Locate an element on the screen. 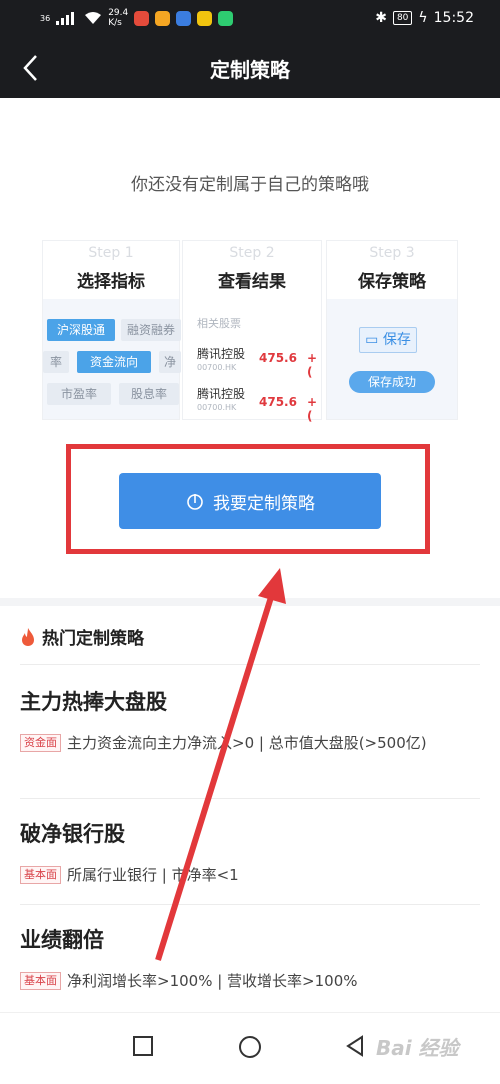  watermark-text: Bai 经验 is located at coordinates (417, 1048).